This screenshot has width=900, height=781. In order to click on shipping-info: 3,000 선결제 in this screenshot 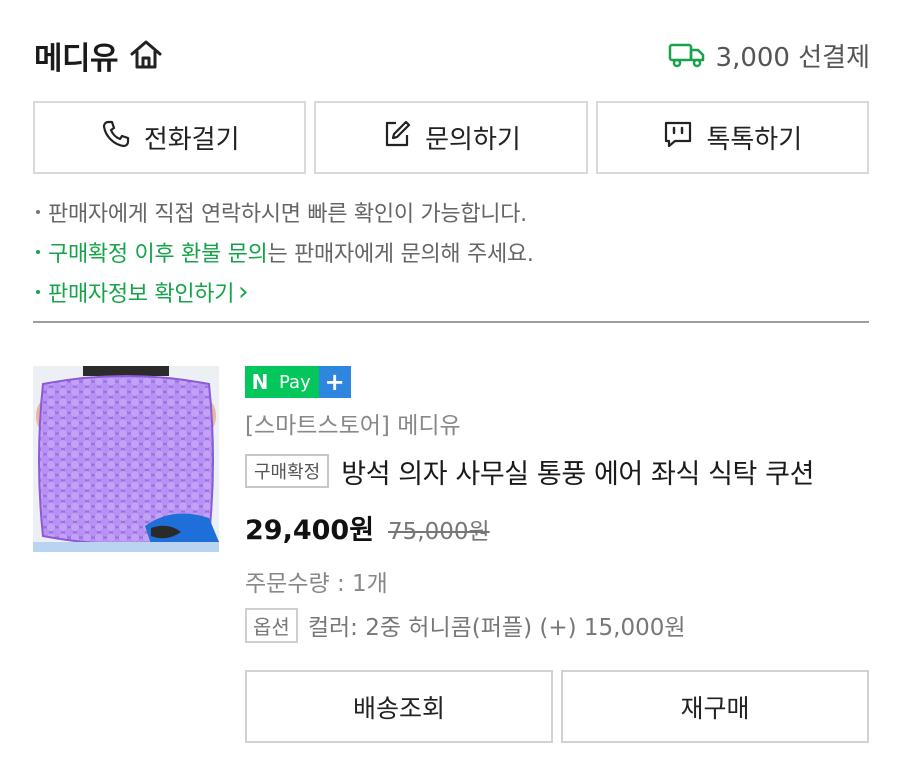, I will do `click(769, 55)`.